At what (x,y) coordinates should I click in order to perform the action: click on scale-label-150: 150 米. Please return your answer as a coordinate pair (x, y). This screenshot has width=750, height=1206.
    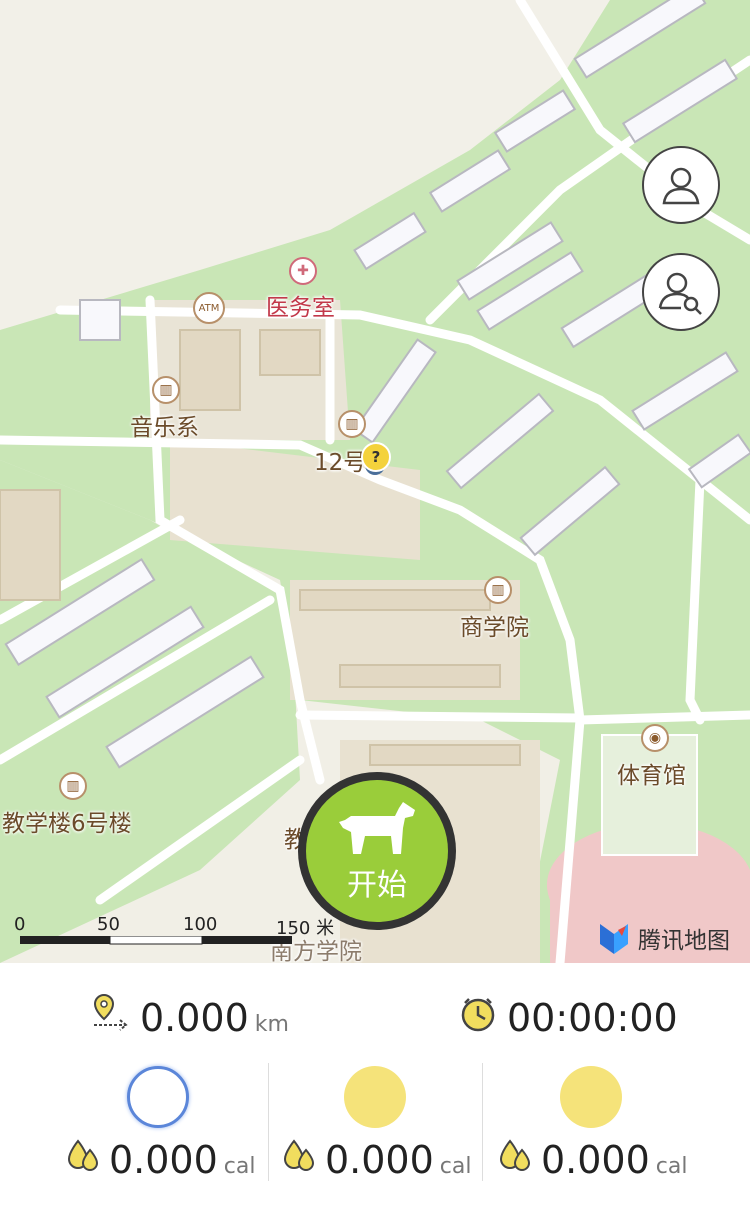
    Looking at the image, I should click on (305, 928).